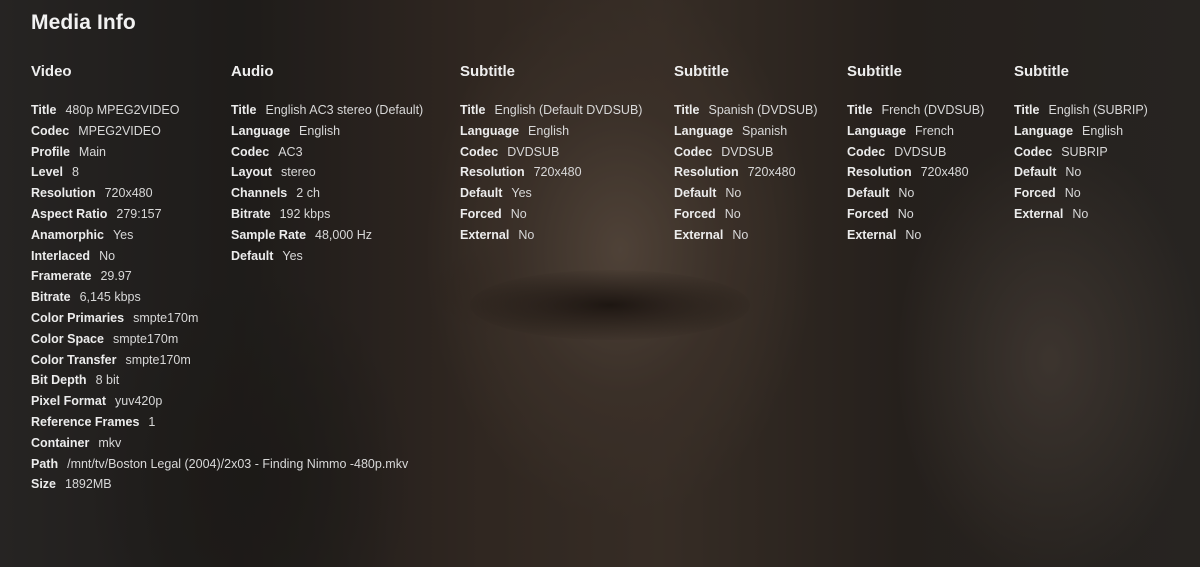 This screenshot has width=1200, height=567. I want to click on info-label: Pixel Format, so click(69, 401).